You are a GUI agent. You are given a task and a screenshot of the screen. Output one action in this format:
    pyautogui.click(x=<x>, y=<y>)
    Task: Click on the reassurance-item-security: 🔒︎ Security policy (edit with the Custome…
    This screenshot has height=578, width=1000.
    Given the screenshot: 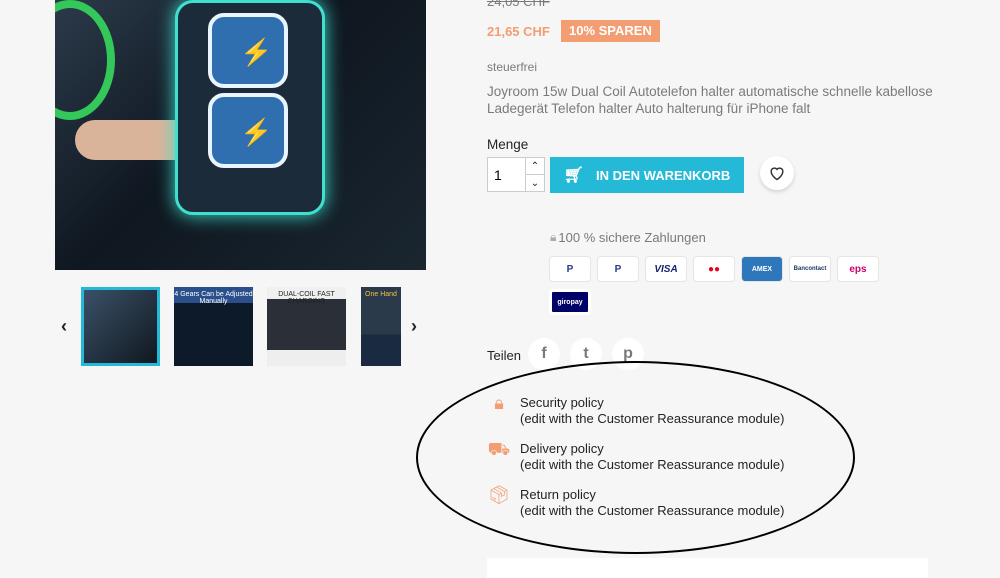 What is the action you would take?
    pyautogui.click(x=635, y=410)
    